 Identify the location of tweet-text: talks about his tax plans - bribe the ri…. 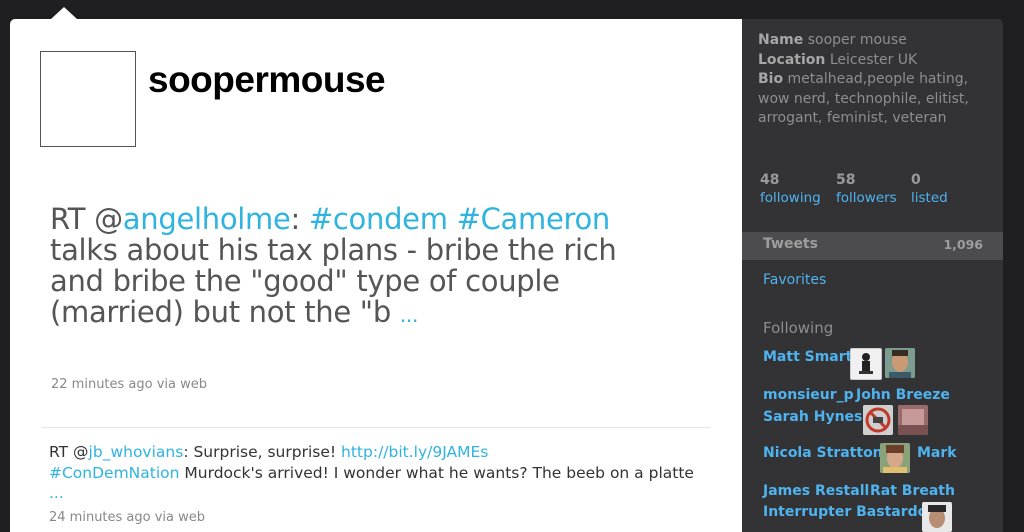
(333, 281).